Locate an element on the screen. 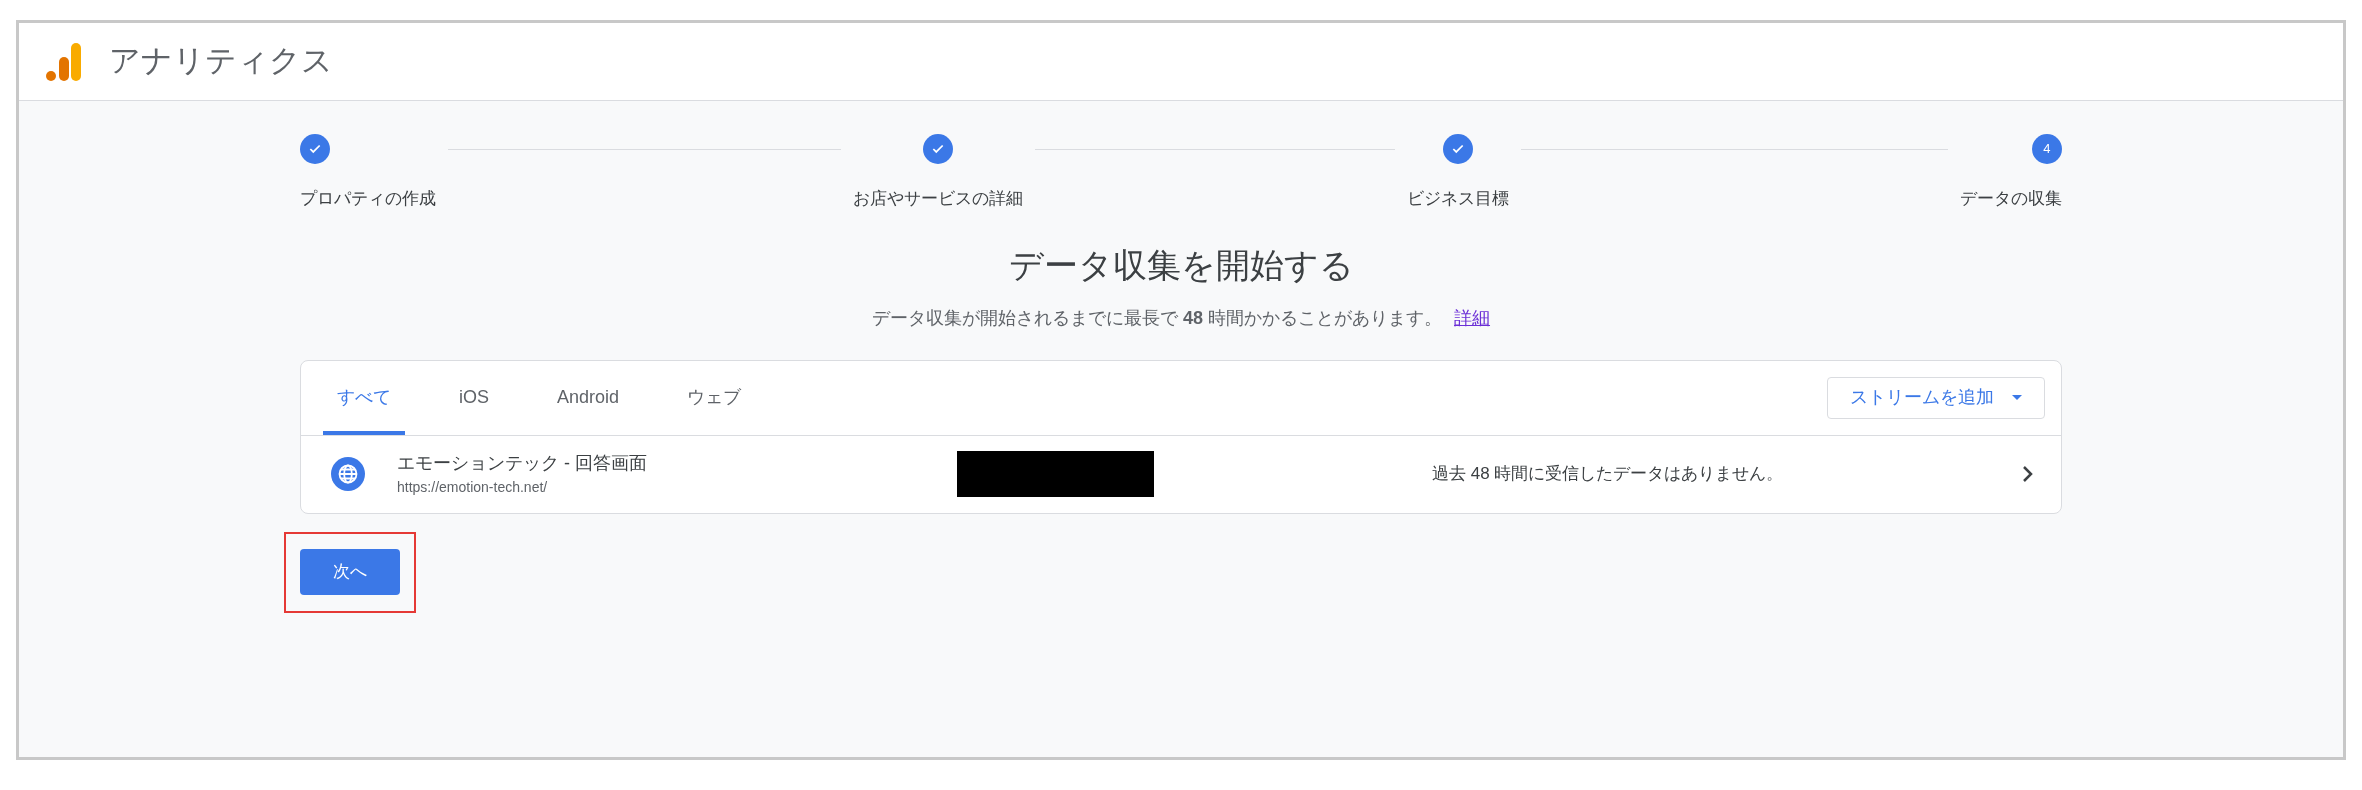 The height and width of the screenshot is (790, 2362). stream-row: エモーションテック - 回答画面 https://emotion-tech.net/ 過去 48 時間に受信したデータはありません。 is located at coordinates (1181, 474).